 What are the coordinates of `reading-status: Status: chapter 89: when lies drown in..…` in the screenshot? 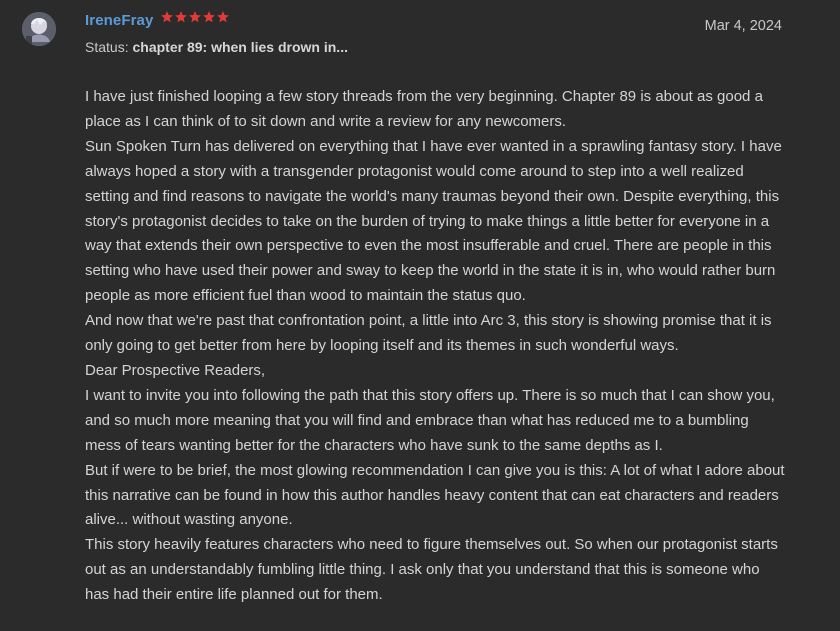 It's located at (216, 47).